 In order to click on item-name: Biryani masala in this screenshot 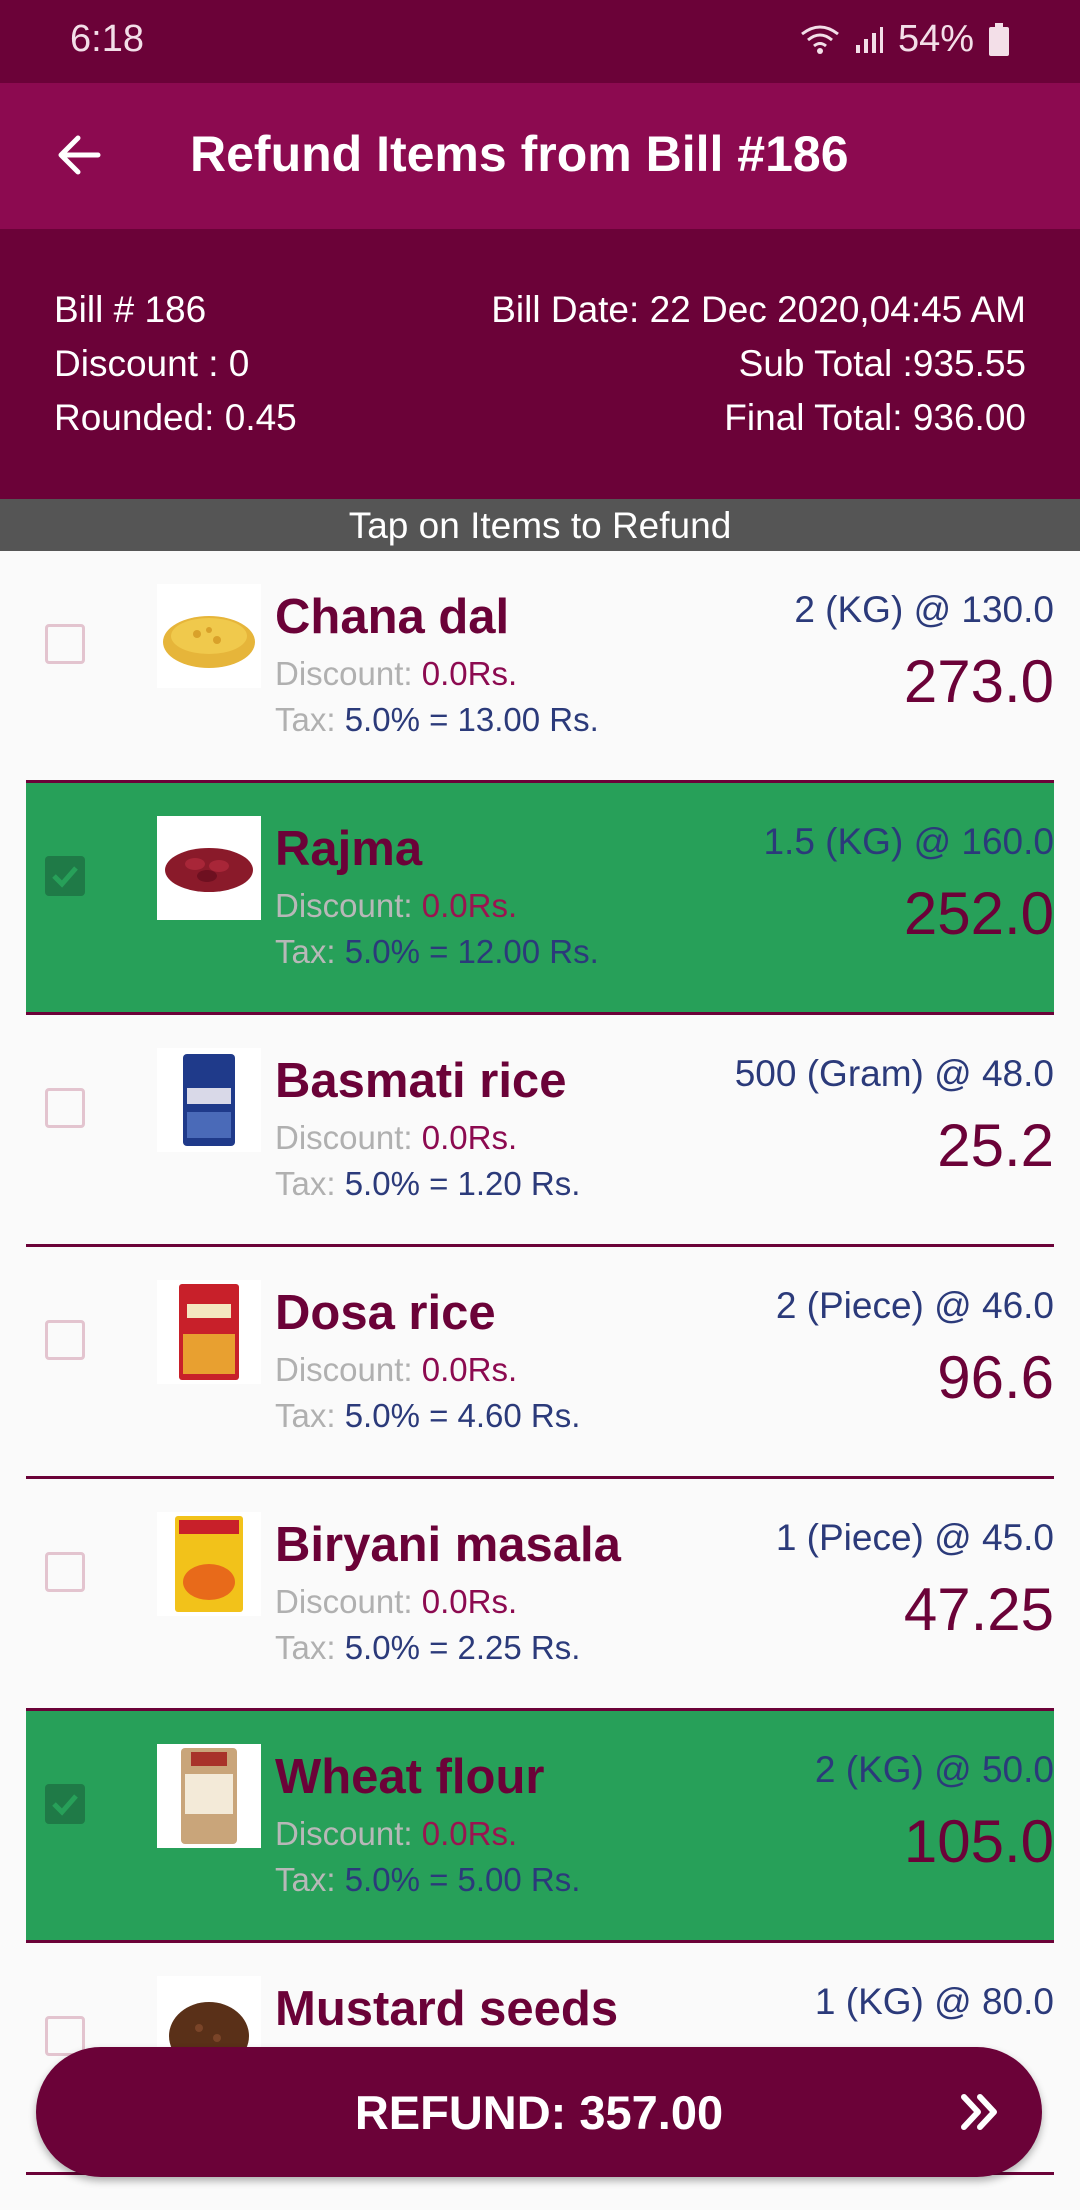, I will do `click(448, 1545)`.